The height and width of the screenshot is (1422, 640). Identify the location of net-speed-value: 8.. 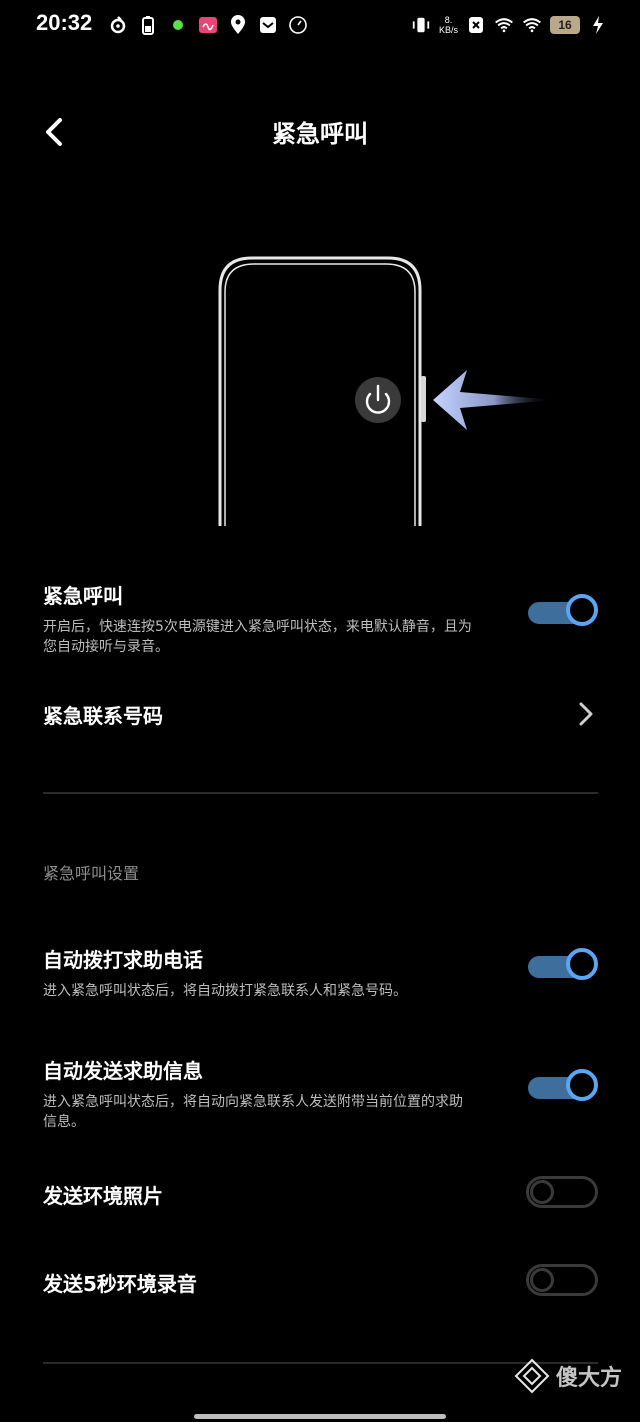
(448, 20).